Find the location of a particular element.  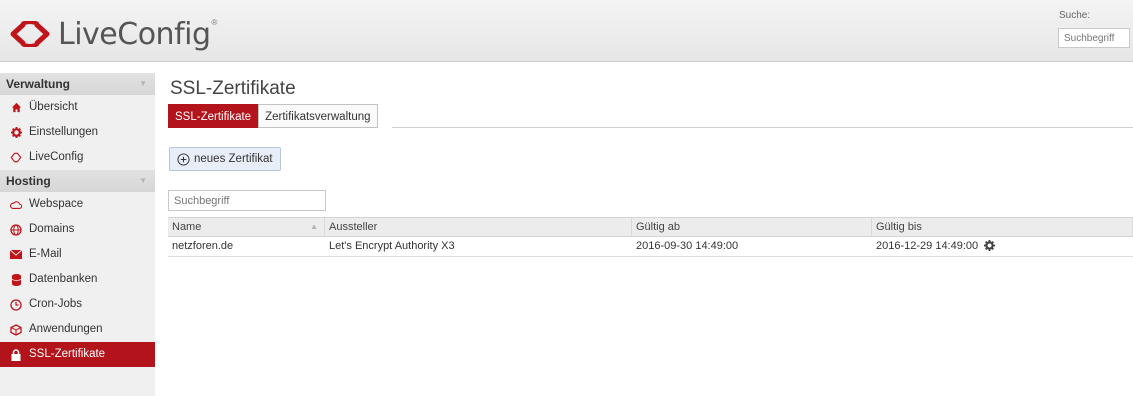

cell-gueltig-bis: 2016-12-29 14:49:00 is located at coordinates (1002, 246).